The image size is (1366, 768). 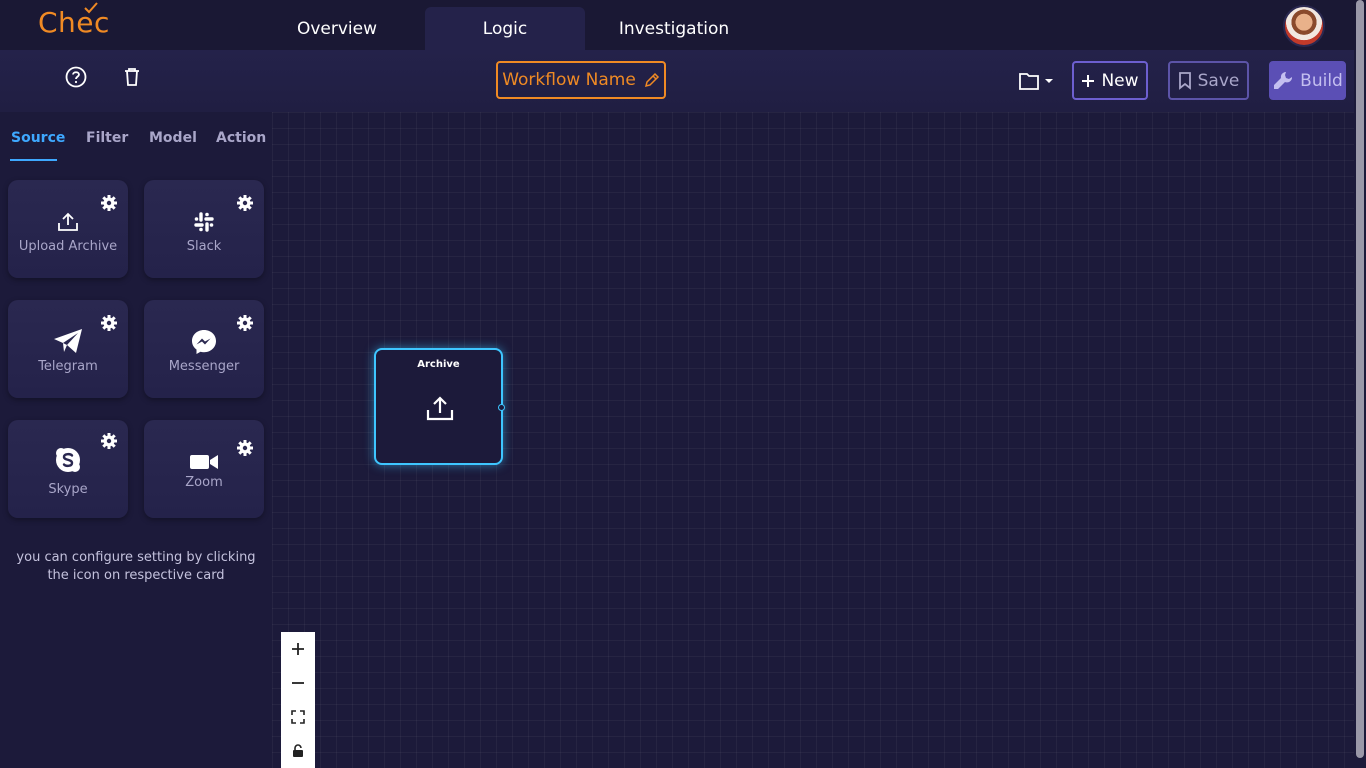 I want to click on tab-logic: Logic, so click(x=505, y=28).